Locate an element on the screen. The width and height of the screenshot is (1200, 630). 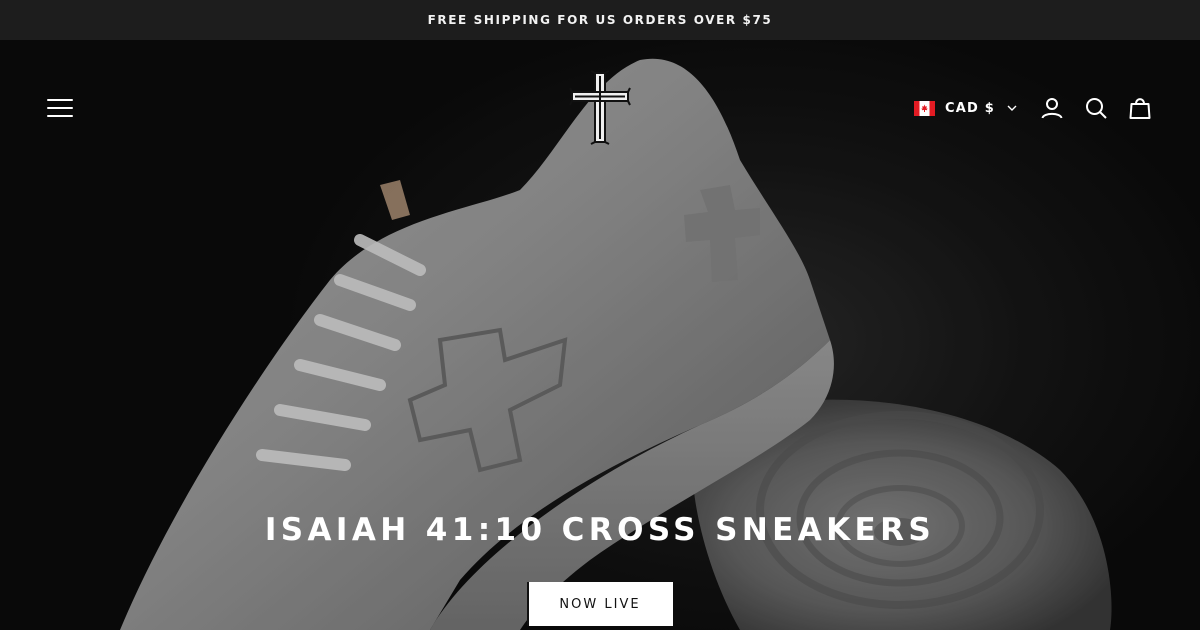
currency-selector: CAD $ is located at coordinates (965, 108).